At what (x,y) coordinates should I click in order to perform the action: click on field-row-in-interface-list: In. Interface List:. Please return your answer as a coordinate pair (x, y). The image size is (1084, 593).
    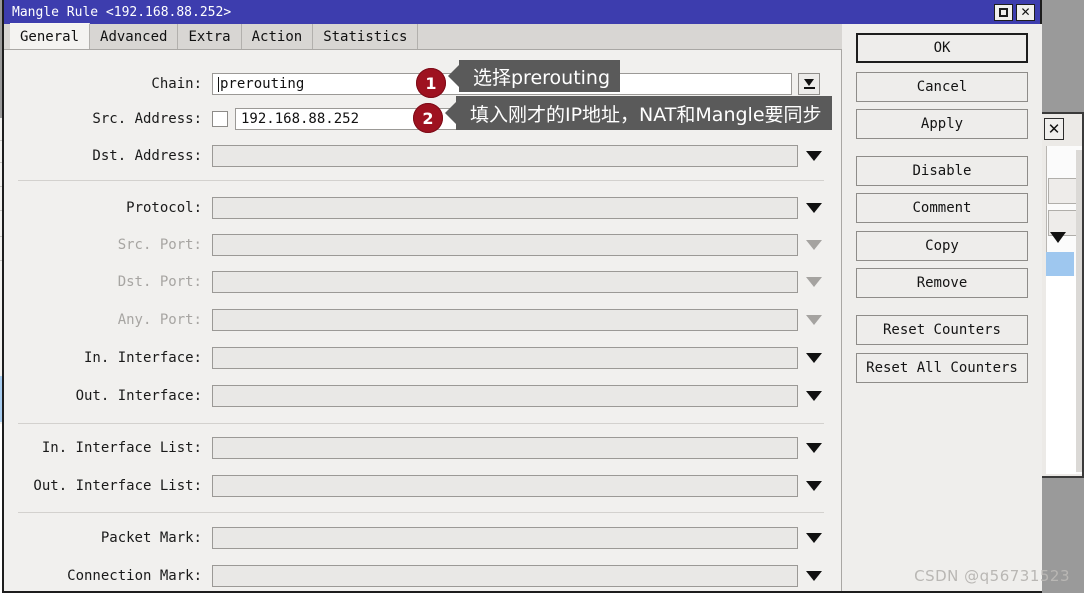
    Looking at the image, I should click on (423, 448).